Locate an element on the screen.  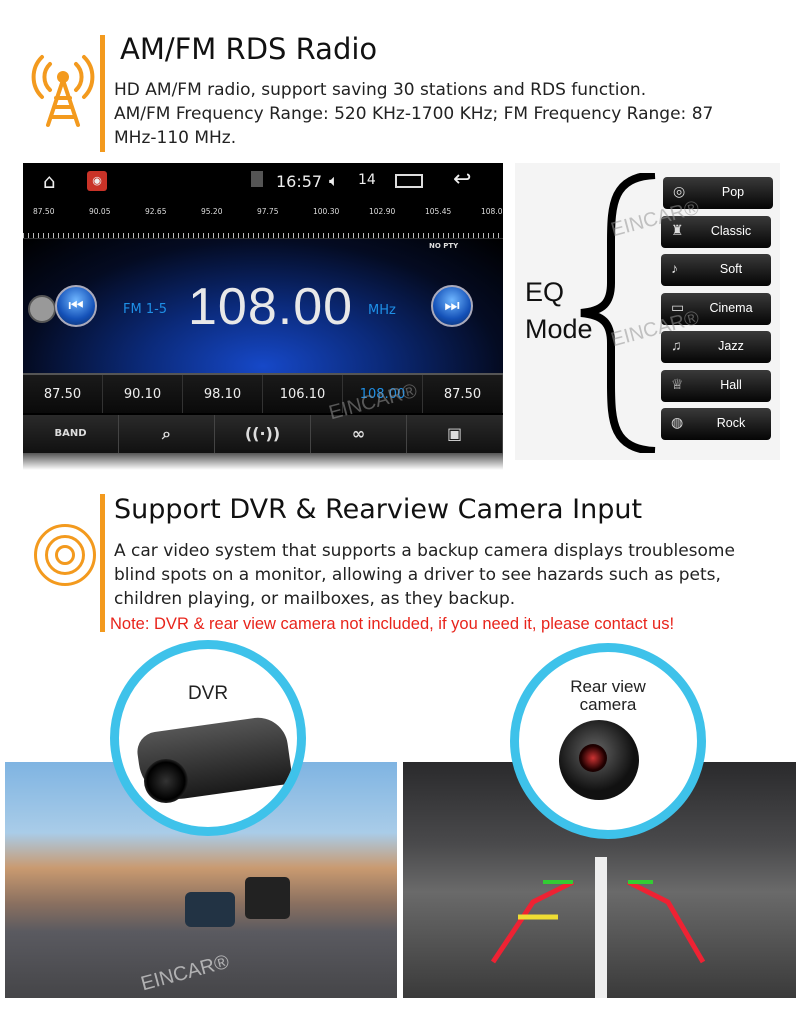
preset-list: 87.50 90.10 98.10 106.10 108.00 87.50 is located at coordinates (263, 393).